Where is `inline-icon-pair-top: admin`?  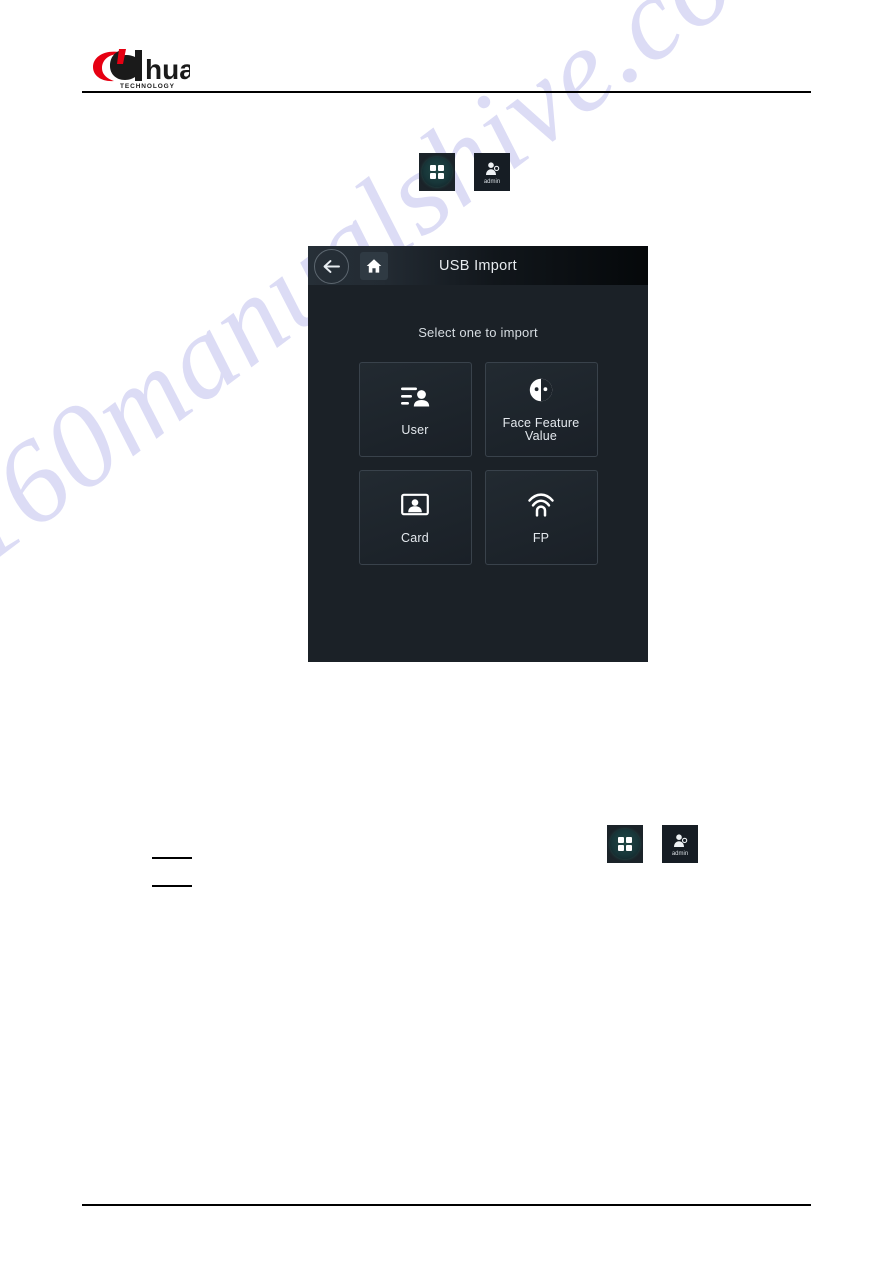 inline-icon-pair-top: admin is located at coordinates (464, 172).